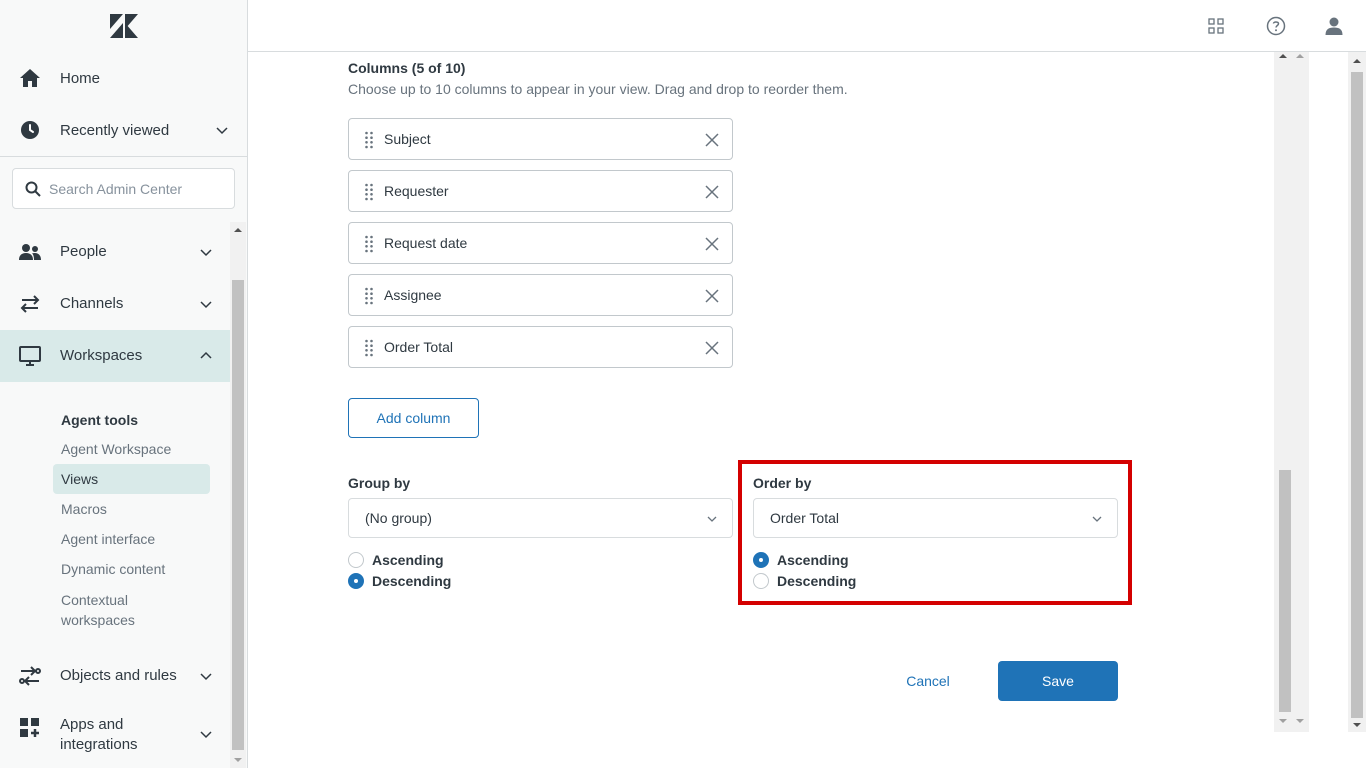 The image size is (1366, 768). What do you see at coordinates (131, 539) in the screenshot?
I see `sidebar-subitem-agent-interface: Agent interface` at bounding box center [131, 539].